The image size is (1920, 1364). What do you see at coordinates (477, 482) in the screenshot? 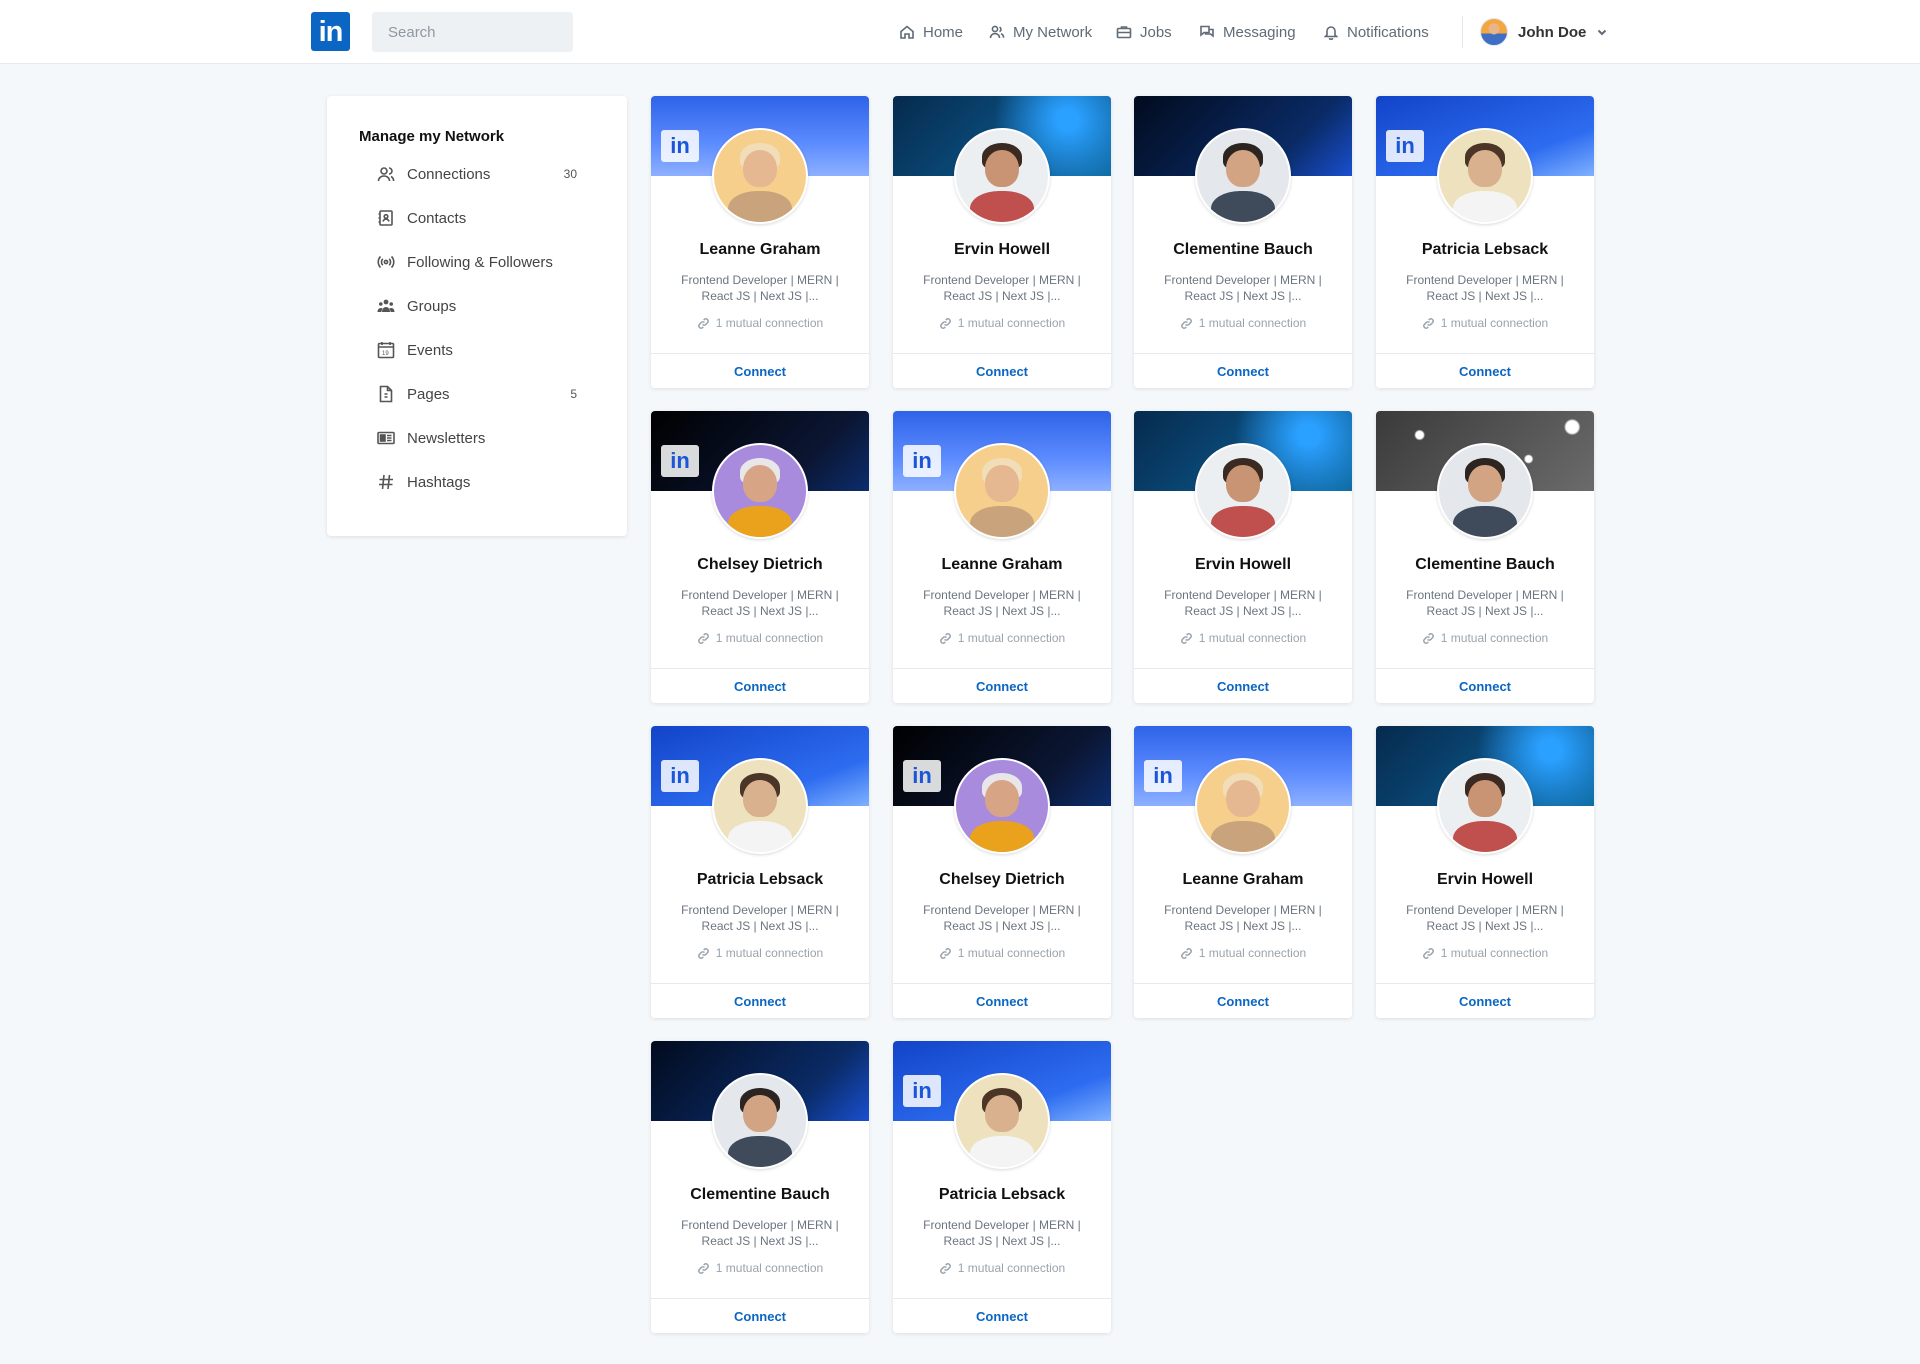
I see `sidebar-item-hashtags: Hashtags` at bounding box center [477, 482].